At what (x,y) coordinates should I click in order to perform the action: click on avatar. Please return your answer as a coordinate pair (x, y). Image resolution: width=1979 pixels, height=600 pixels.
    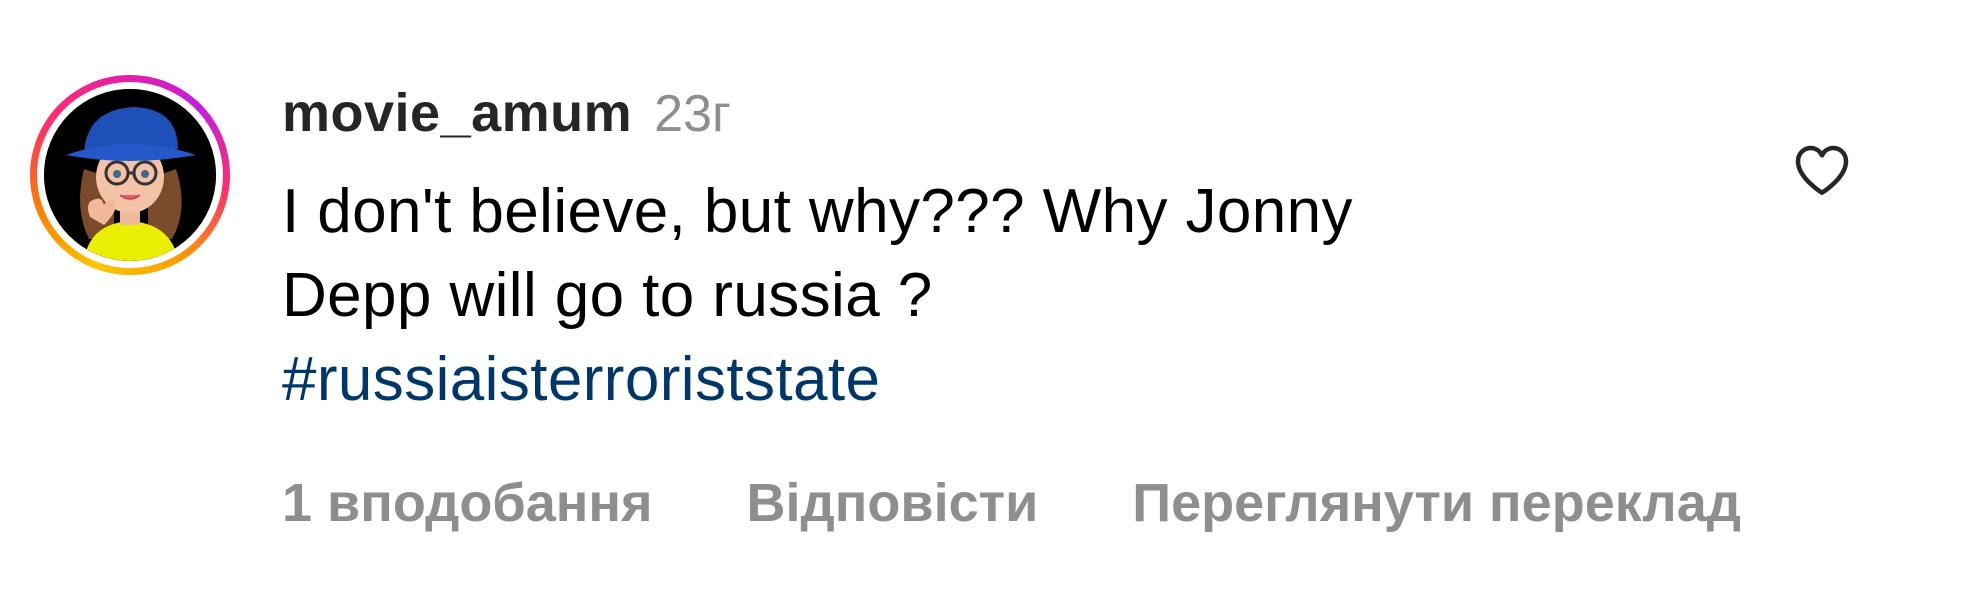
    Looking at the image, I should click on (130, 175).